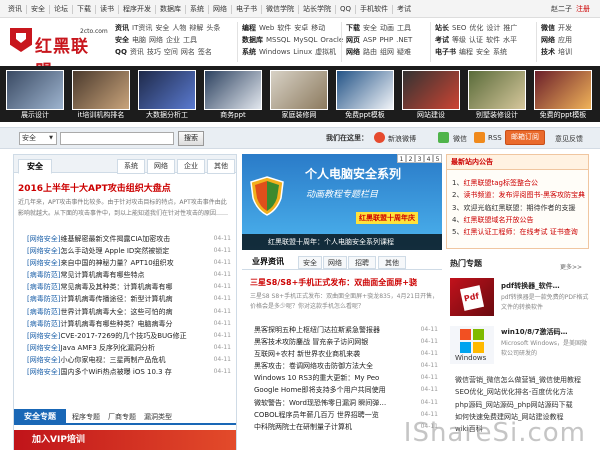  I want to click on thumbnail-caption: 商务ppt, so click(233, 115).